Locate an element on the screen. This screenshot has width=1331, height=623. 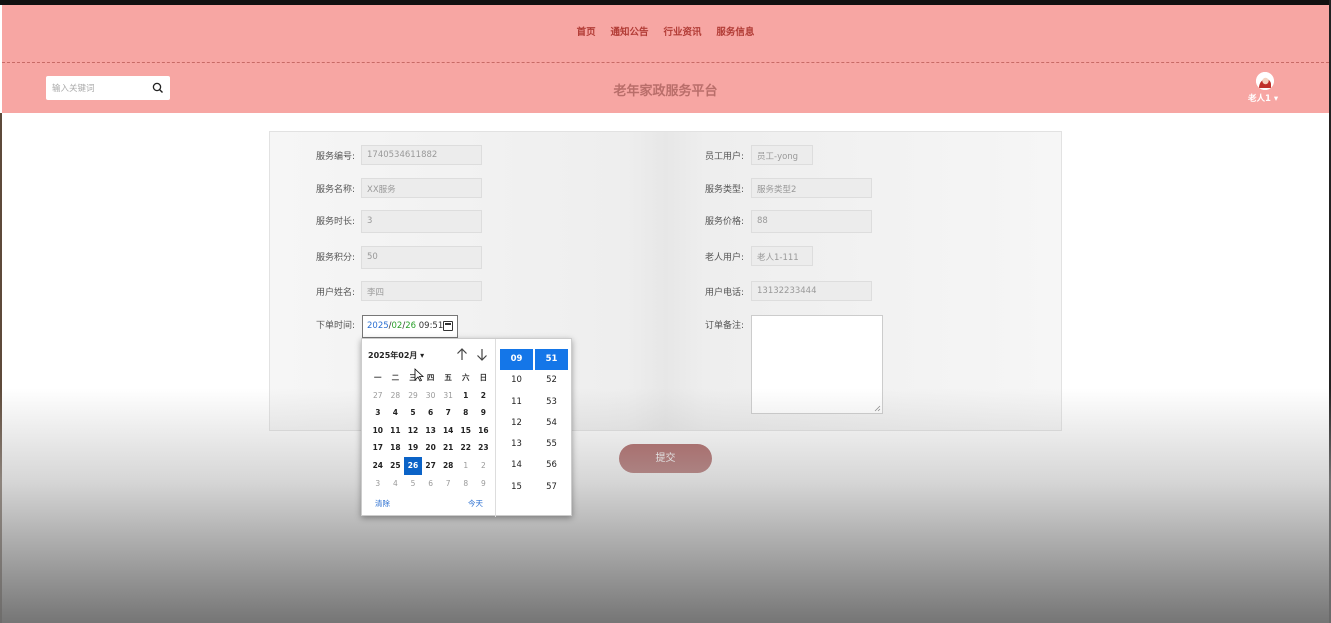
service-duration-field: 3 is located at coordinates (421, 221).